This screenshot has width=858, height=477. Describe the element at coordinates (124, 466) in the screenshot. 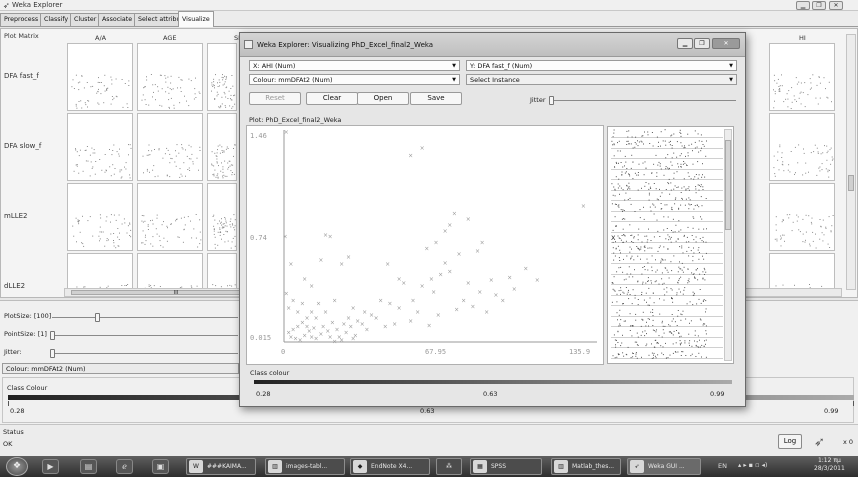

I see `browser-icon: ℯ` at that location.